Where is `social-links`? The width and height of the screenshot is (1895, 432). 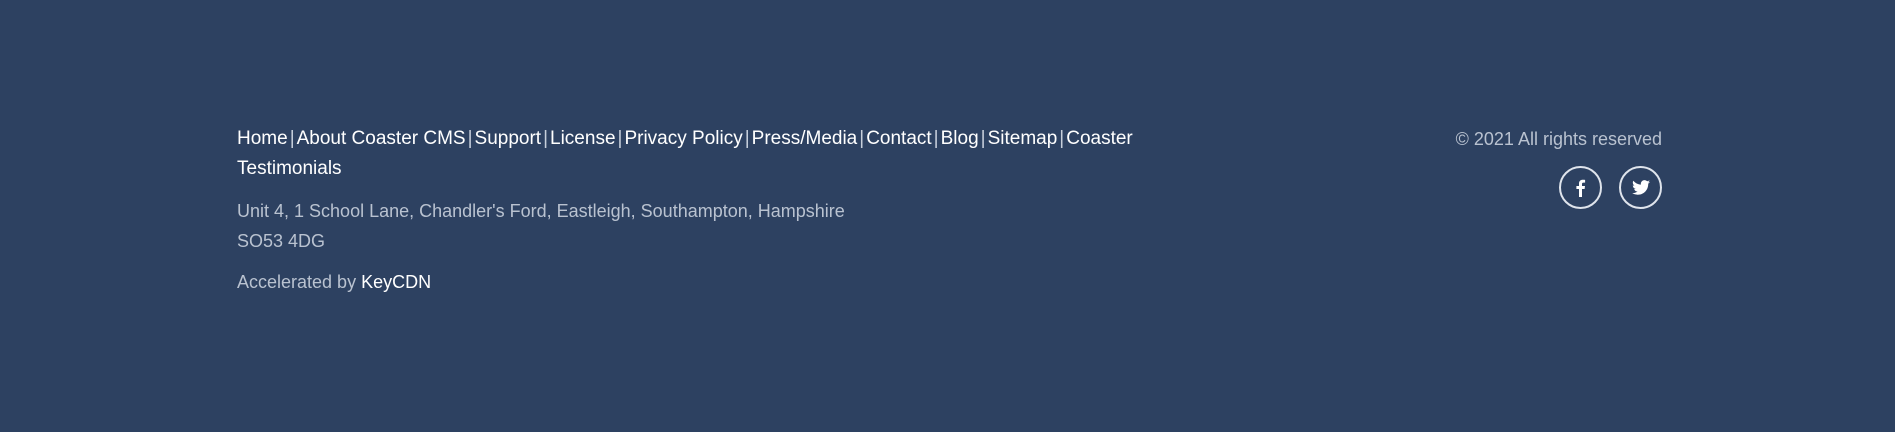
social-links is located at coordinates (1559, 187).